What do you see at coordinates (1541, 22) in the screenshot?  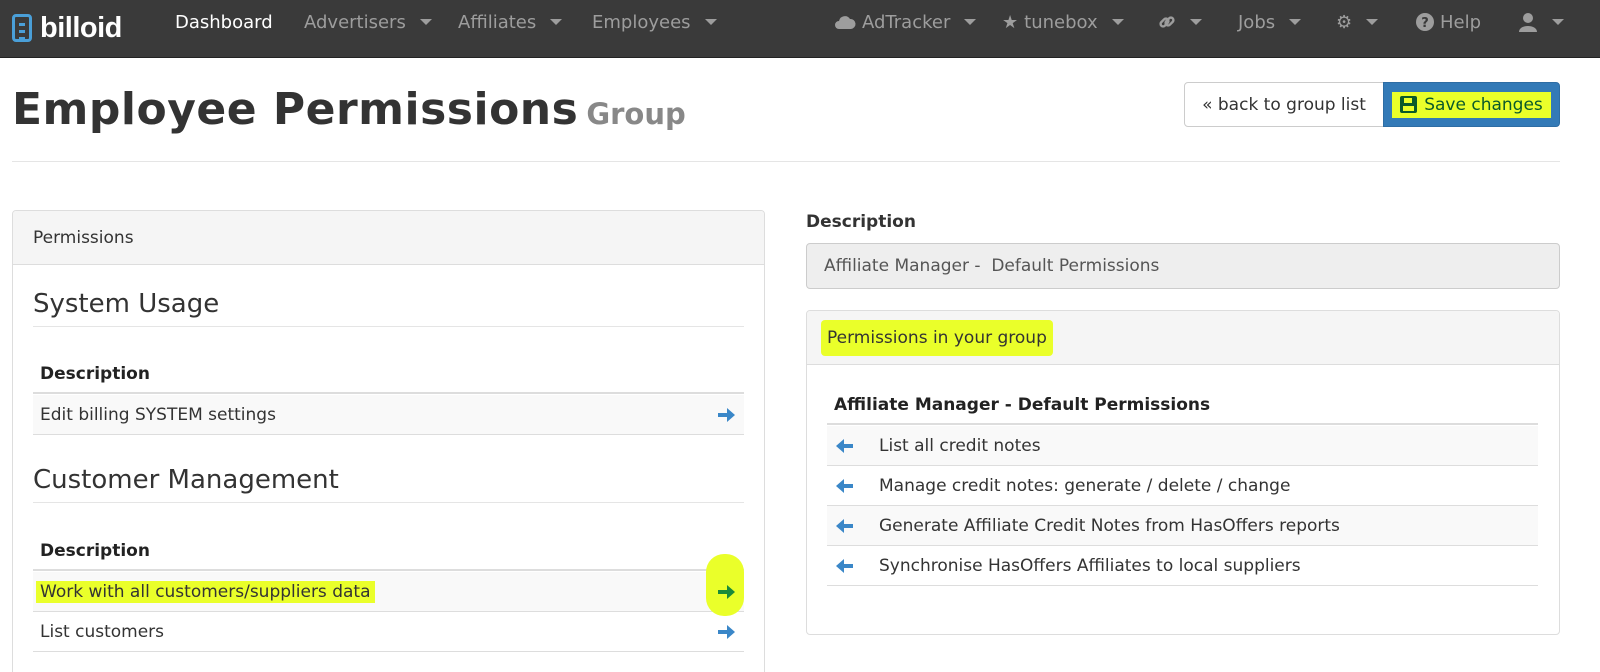 I see `nav-user` at bounding box center [1541, 22].